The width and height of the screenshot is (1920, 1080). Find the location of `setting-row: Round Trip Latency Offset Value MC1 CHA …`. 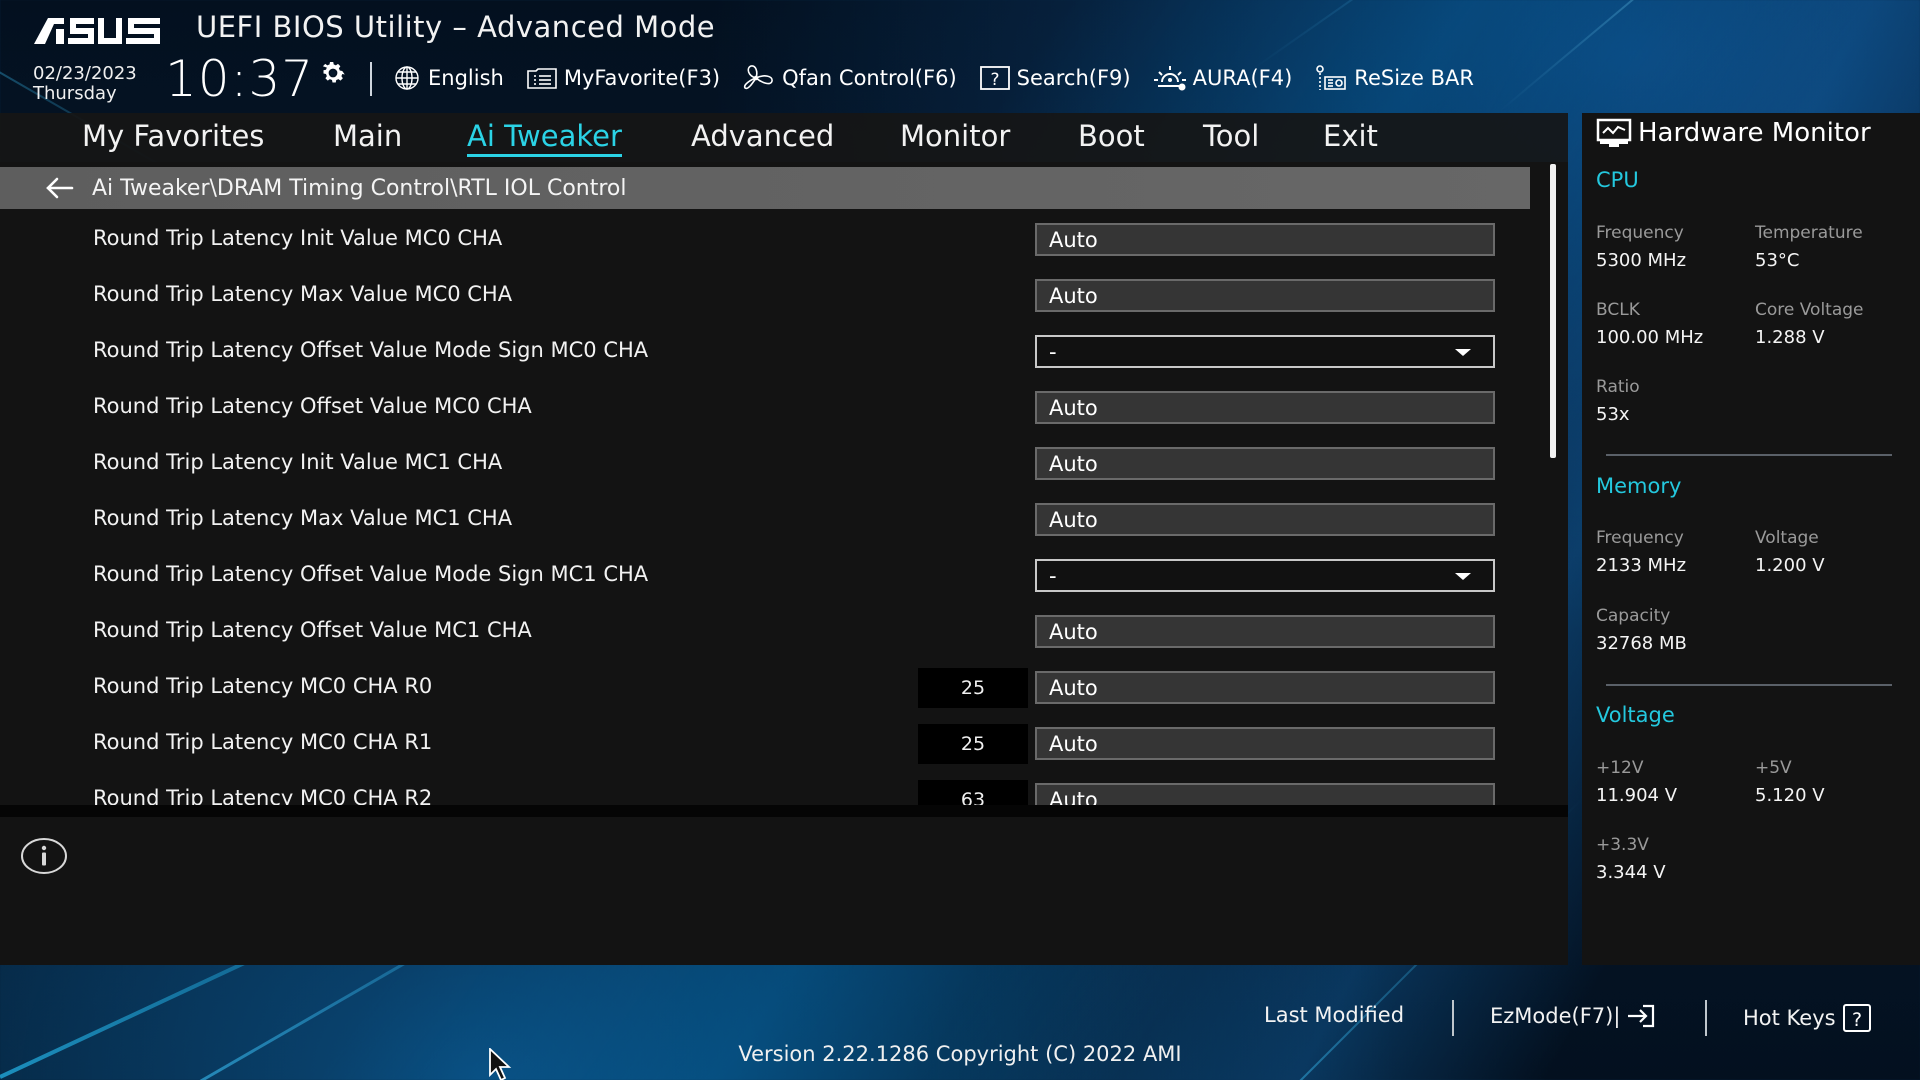

setting-row: Round Trip Latency Offset Value MC1 CHA … is located at coordinates (765, 633).